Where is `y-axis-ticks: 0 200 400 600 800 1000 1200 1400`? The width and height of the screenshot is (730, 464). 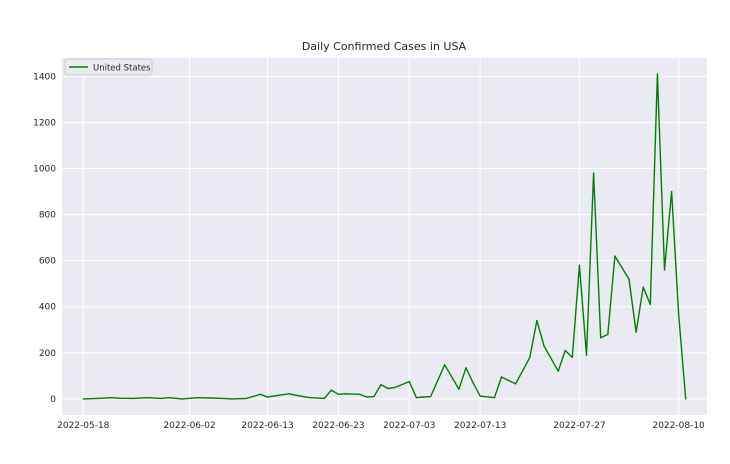
y-axis-ticks: 0 200 400 600 800 1000 1200 1400 is located at coordinates (44, 238).